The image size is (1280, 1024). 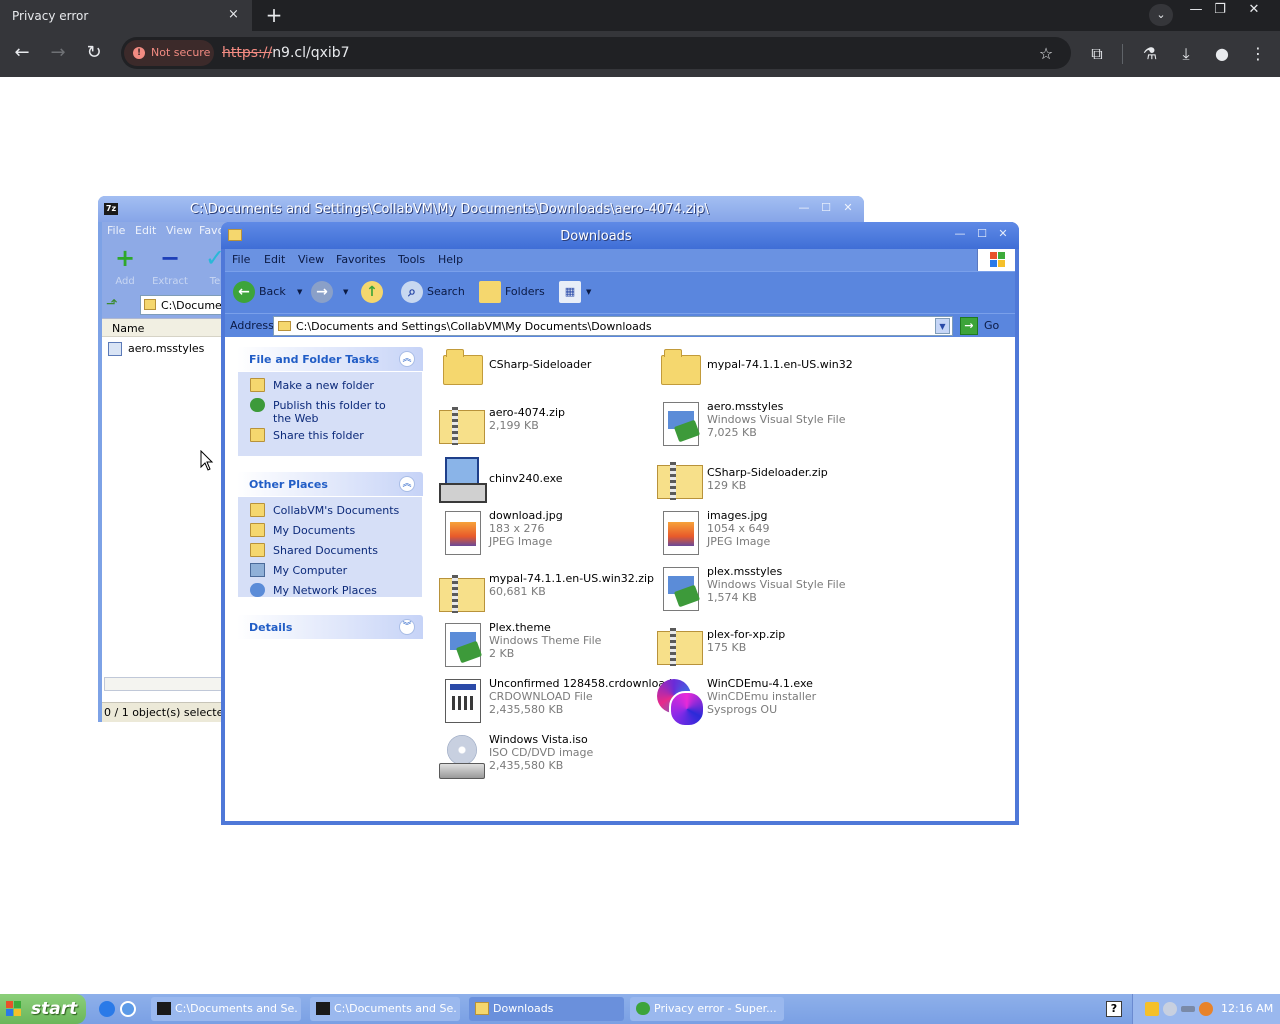 What do you see at coordinates (330, 359) in the screenshot?
I see `panel-header: File and Folder Tasks ︽` at bounding box center [330, 359].